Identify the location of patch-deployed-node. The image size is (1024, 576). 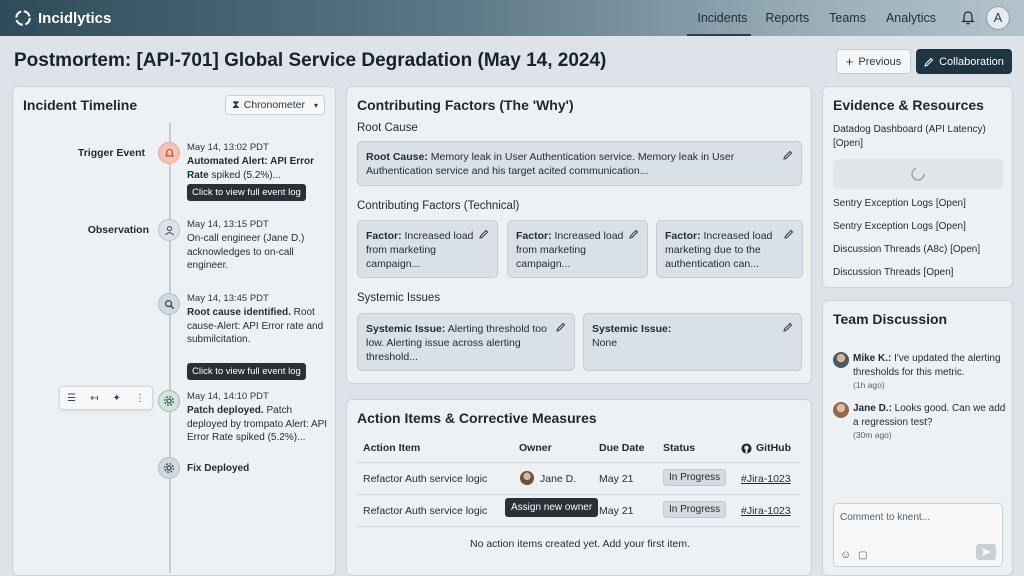
(169, 401).